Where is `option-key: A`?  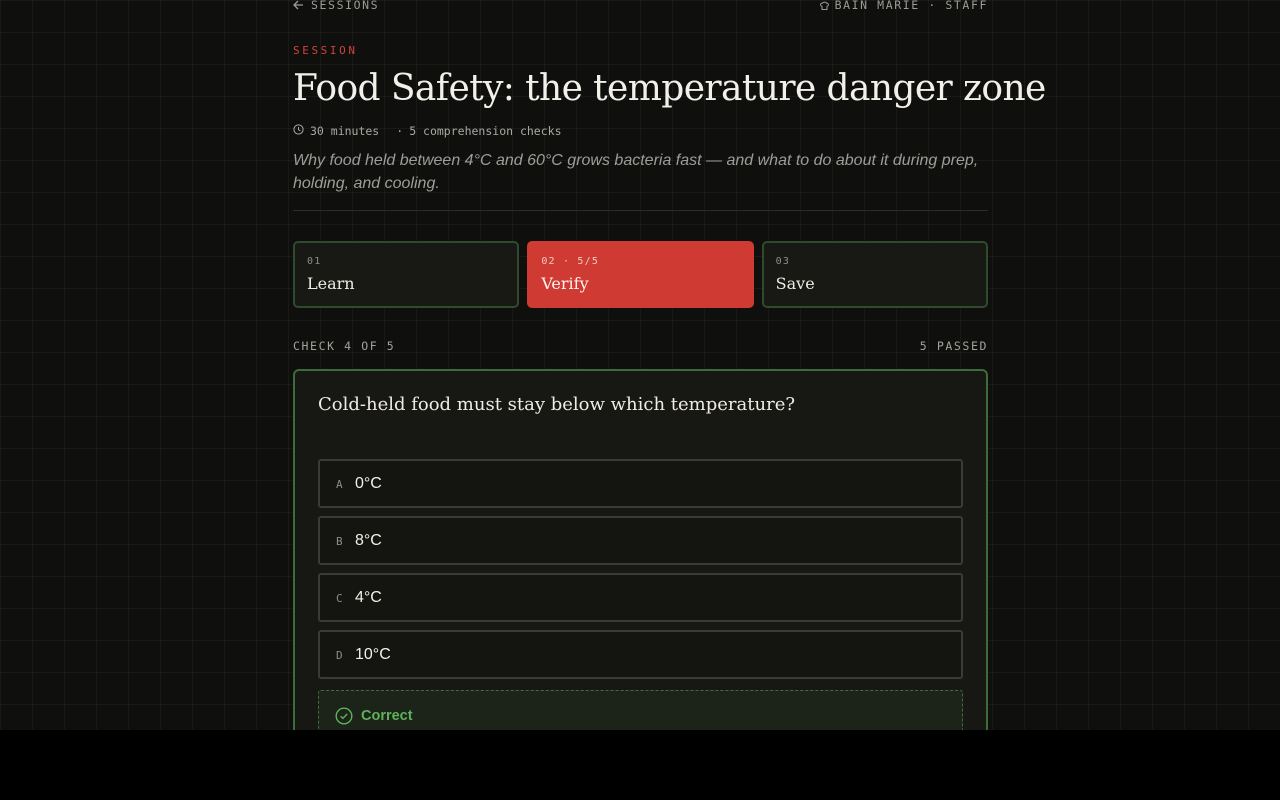
option-key: A is located at coordinates (339, 484).